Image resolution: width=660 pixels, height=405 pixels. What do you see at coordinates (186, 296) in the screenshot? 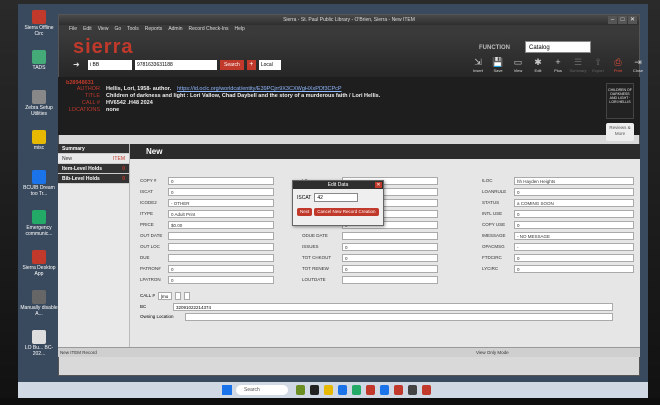
I see `call-number-ind2` at bounding box center [186, 296].